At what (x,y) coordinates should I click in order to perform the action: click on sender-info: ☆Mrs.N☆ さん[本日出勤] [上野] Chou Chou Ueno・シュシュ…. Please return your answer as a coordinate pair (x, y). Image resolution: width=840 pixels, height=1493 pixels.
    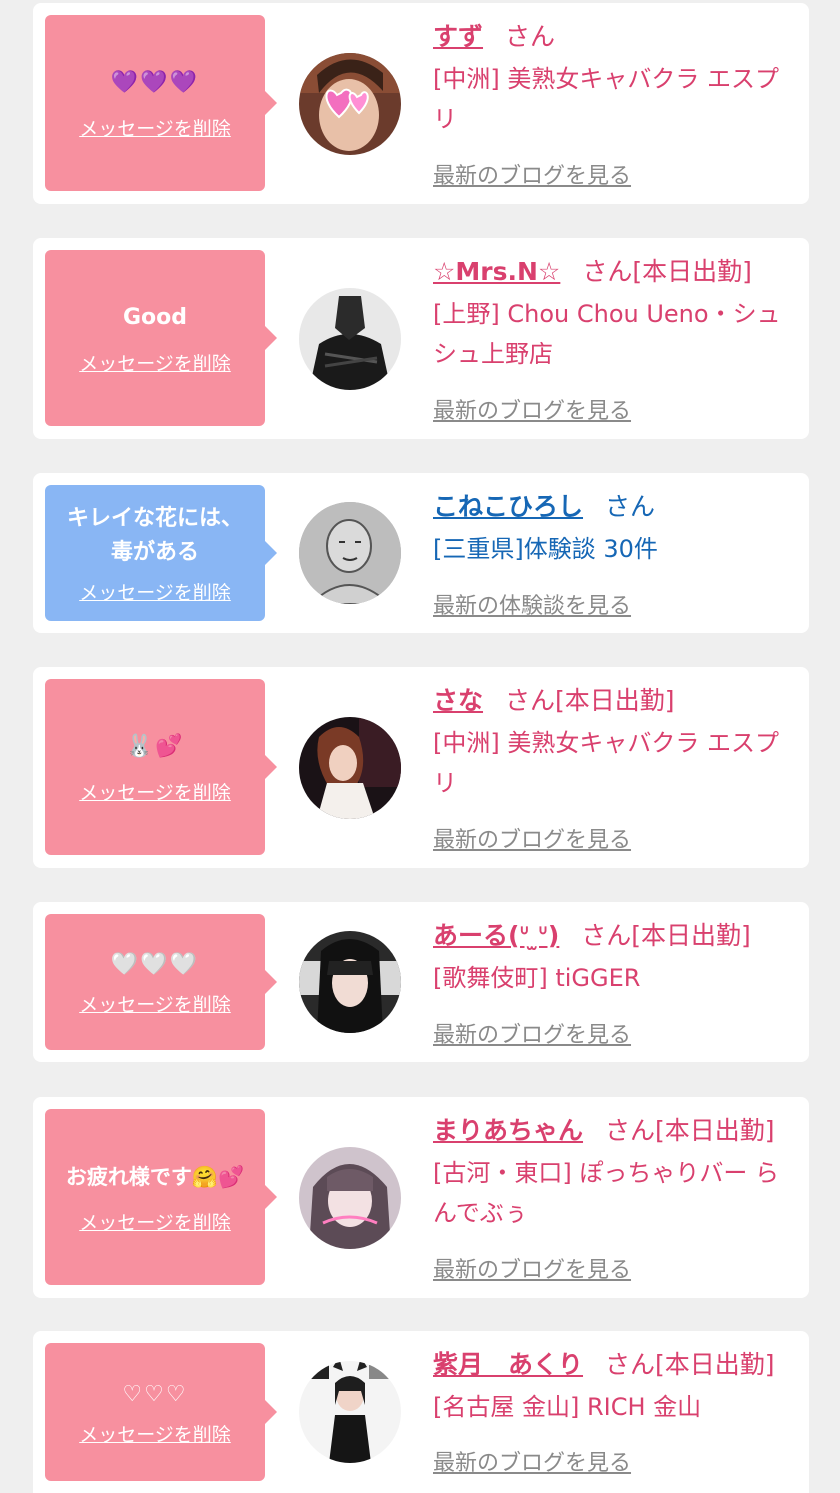
    Looking at the image, I should click on (612, 313).